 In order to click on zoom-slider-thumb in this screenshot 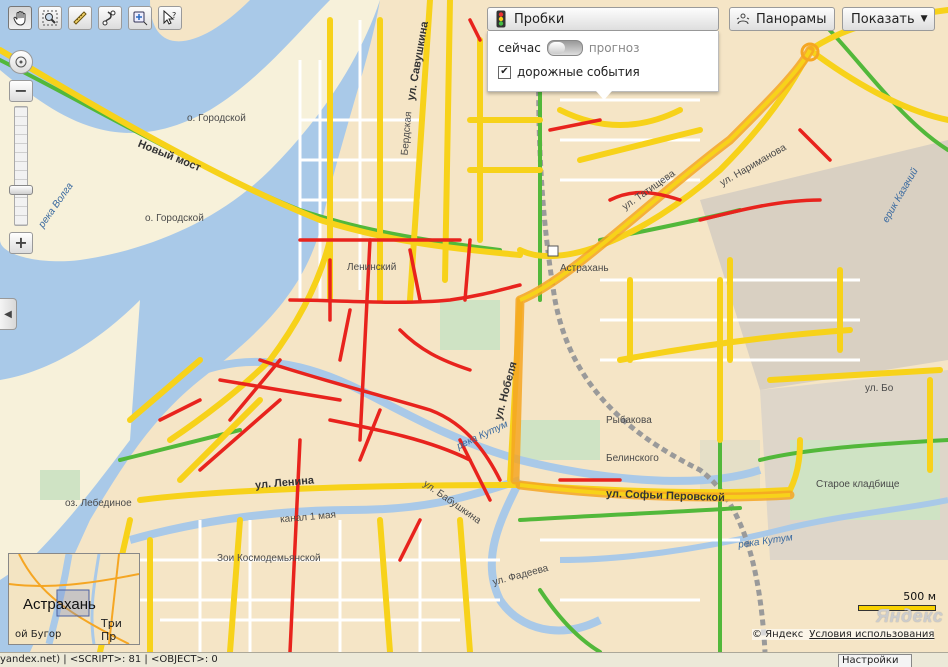, I will do `click(21, 190)`.